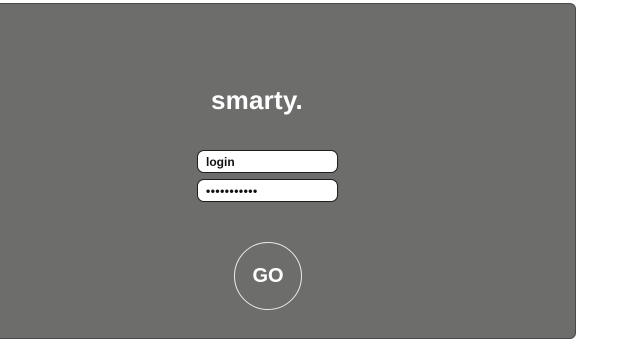  I want to click on go-button: GO, so click(268, 276).